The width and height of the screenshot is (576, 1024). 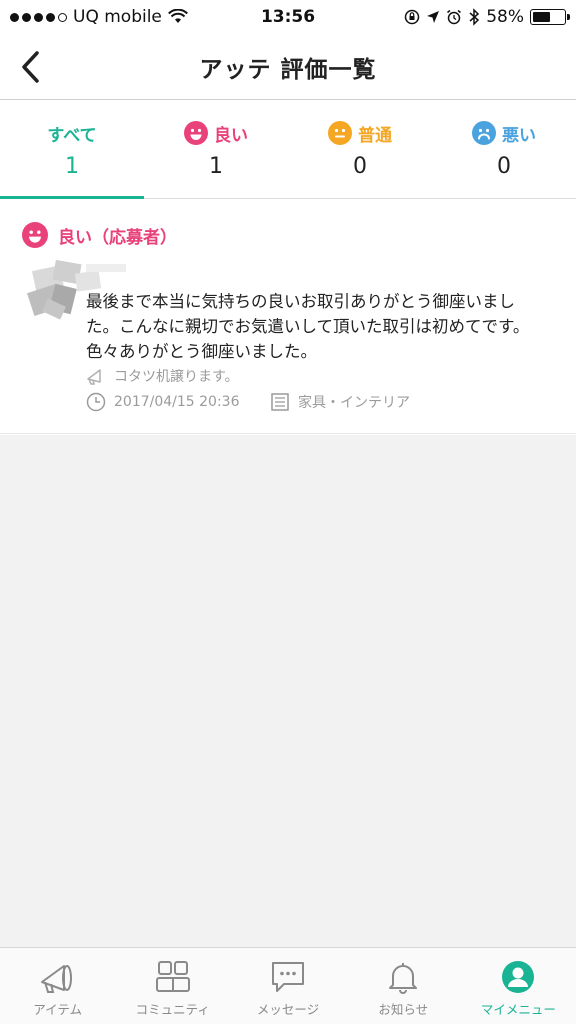 I want to click on carrier-name: UQ mobile, so click(x=117, y=17).